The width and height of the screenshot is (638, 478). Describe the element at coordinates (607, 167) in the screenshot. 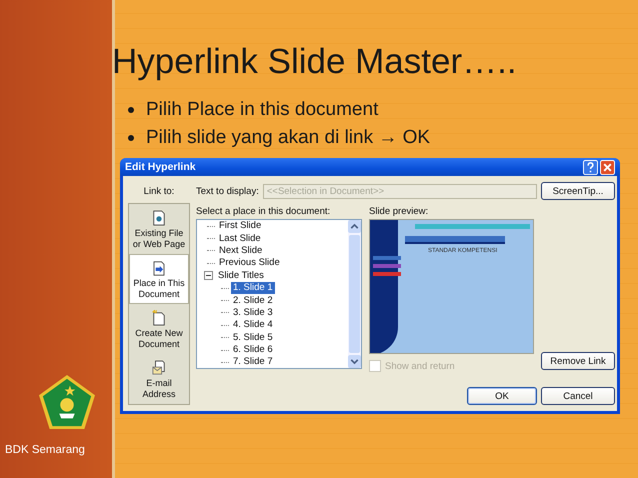

I see `close-icon` at that location.